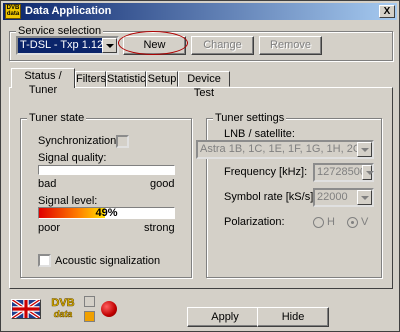 The height and width of the screenshot is (332, 400). I want to click on acoustic-signalization-label: Acoustic signalization, so click(107, 261).